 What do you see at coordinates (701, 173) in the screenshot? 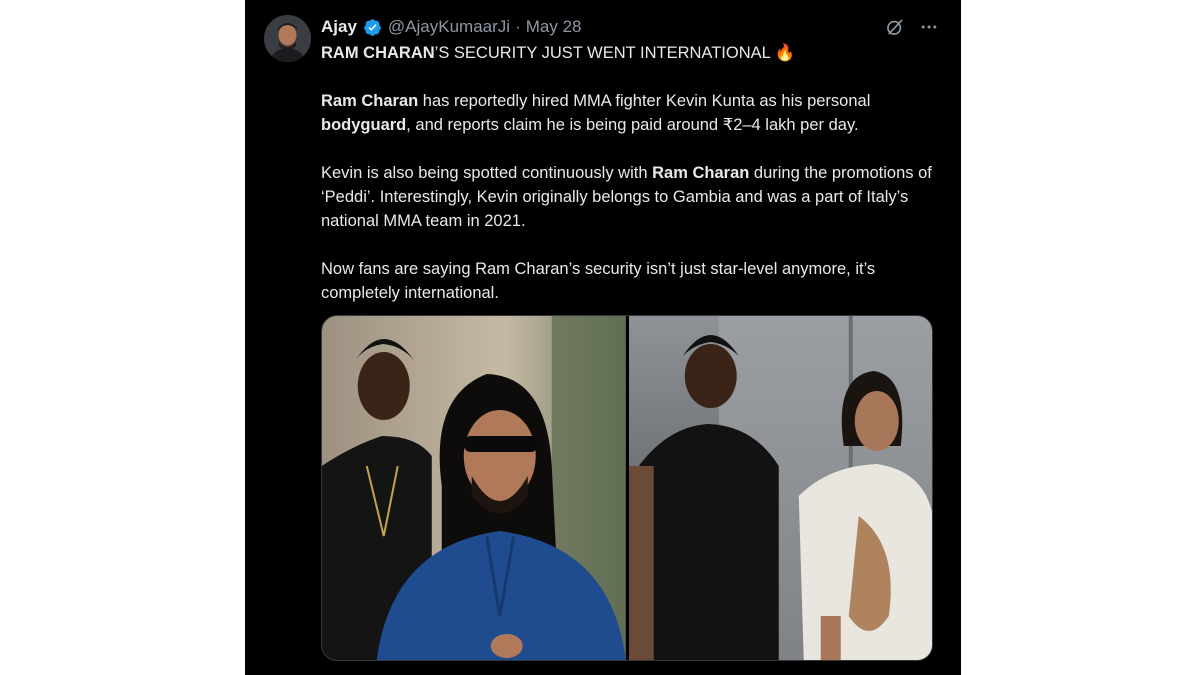
I see `mention-ram-charan-2: Ram Charan` at bounding box center [701, 173].